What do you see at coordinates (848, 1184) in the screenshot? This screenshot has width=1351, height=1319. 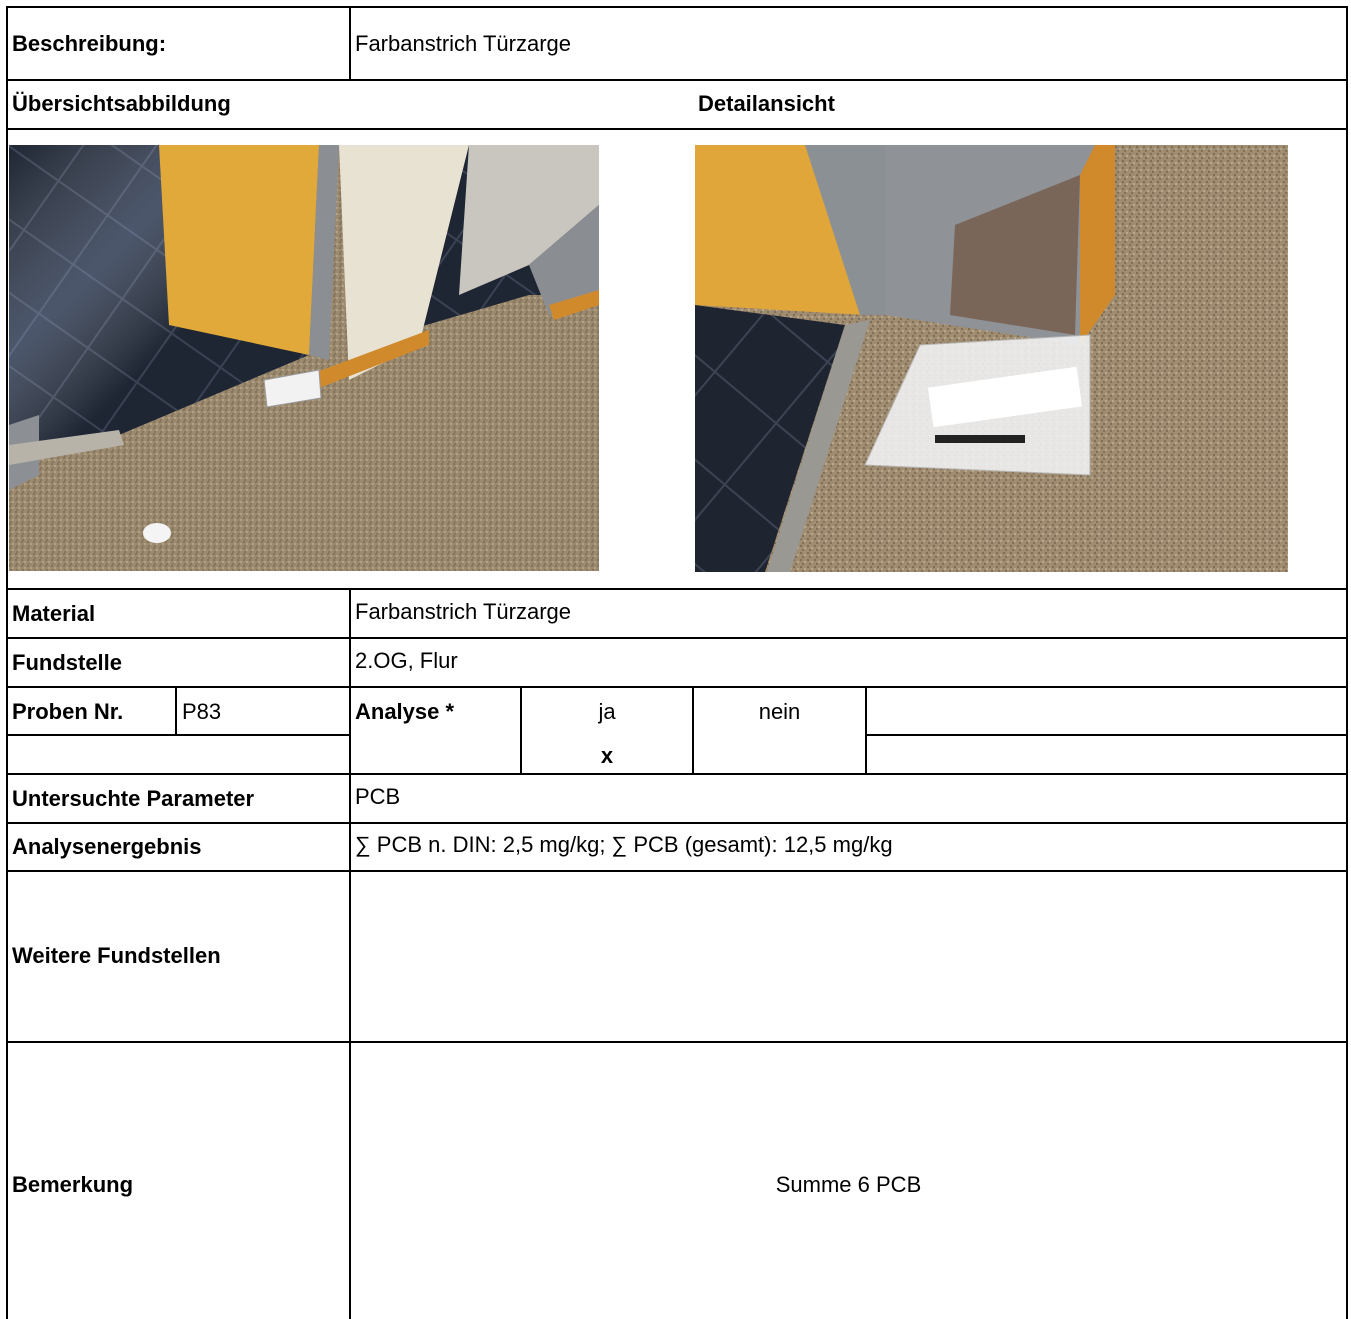 I see `bemerkung-value: Summe 6 PCB` at bounding box center [848, 1184].